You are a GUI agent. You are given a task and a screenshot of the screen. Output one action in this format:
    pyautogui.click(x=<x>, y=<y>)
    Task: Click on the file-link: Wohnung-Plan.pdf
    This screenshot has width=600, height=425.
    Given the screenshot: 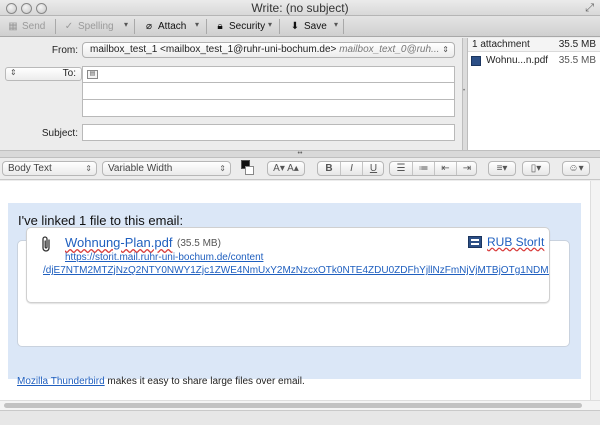 What is the action you would take?
    pyautogui.click(x=118, y=242)
    